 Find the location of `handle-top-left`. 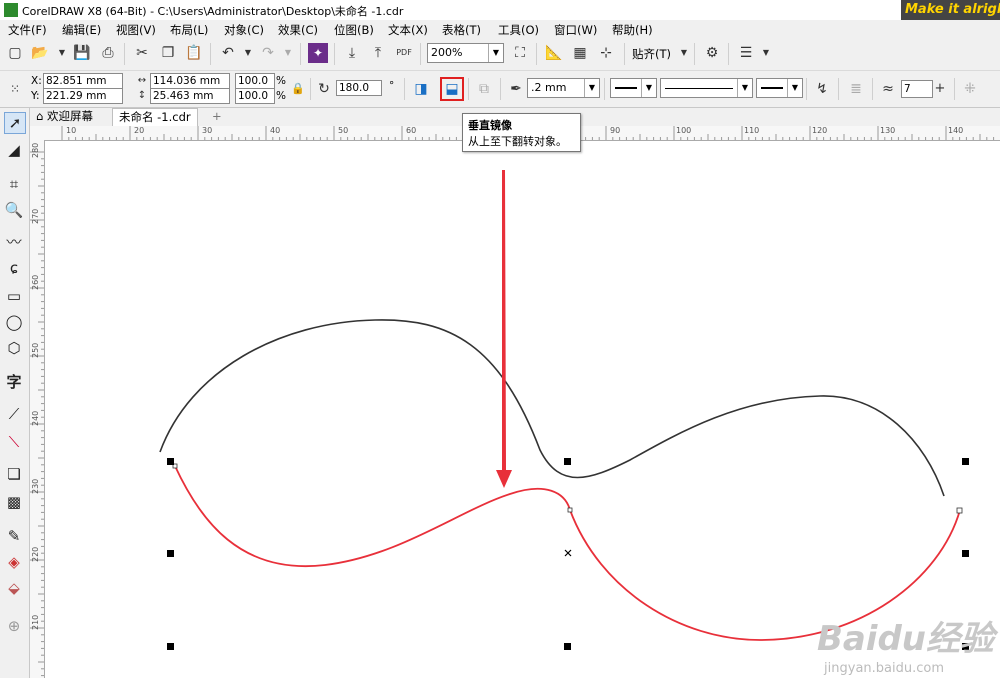

handle-top-left is located at coordinates (170, 461).